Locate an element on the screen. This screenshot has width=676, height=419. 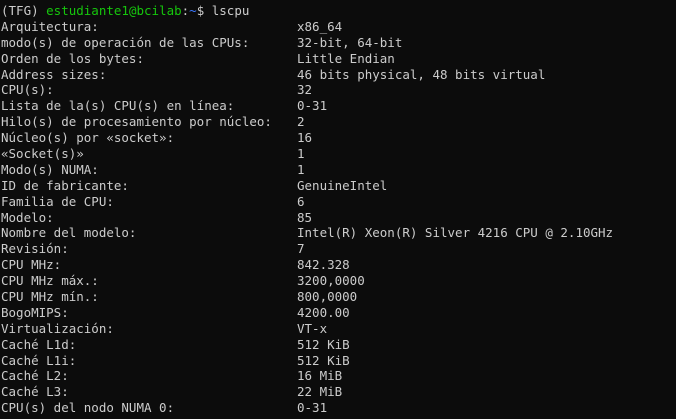
prompt-symbol: $ is located at coordinates (204, 10).